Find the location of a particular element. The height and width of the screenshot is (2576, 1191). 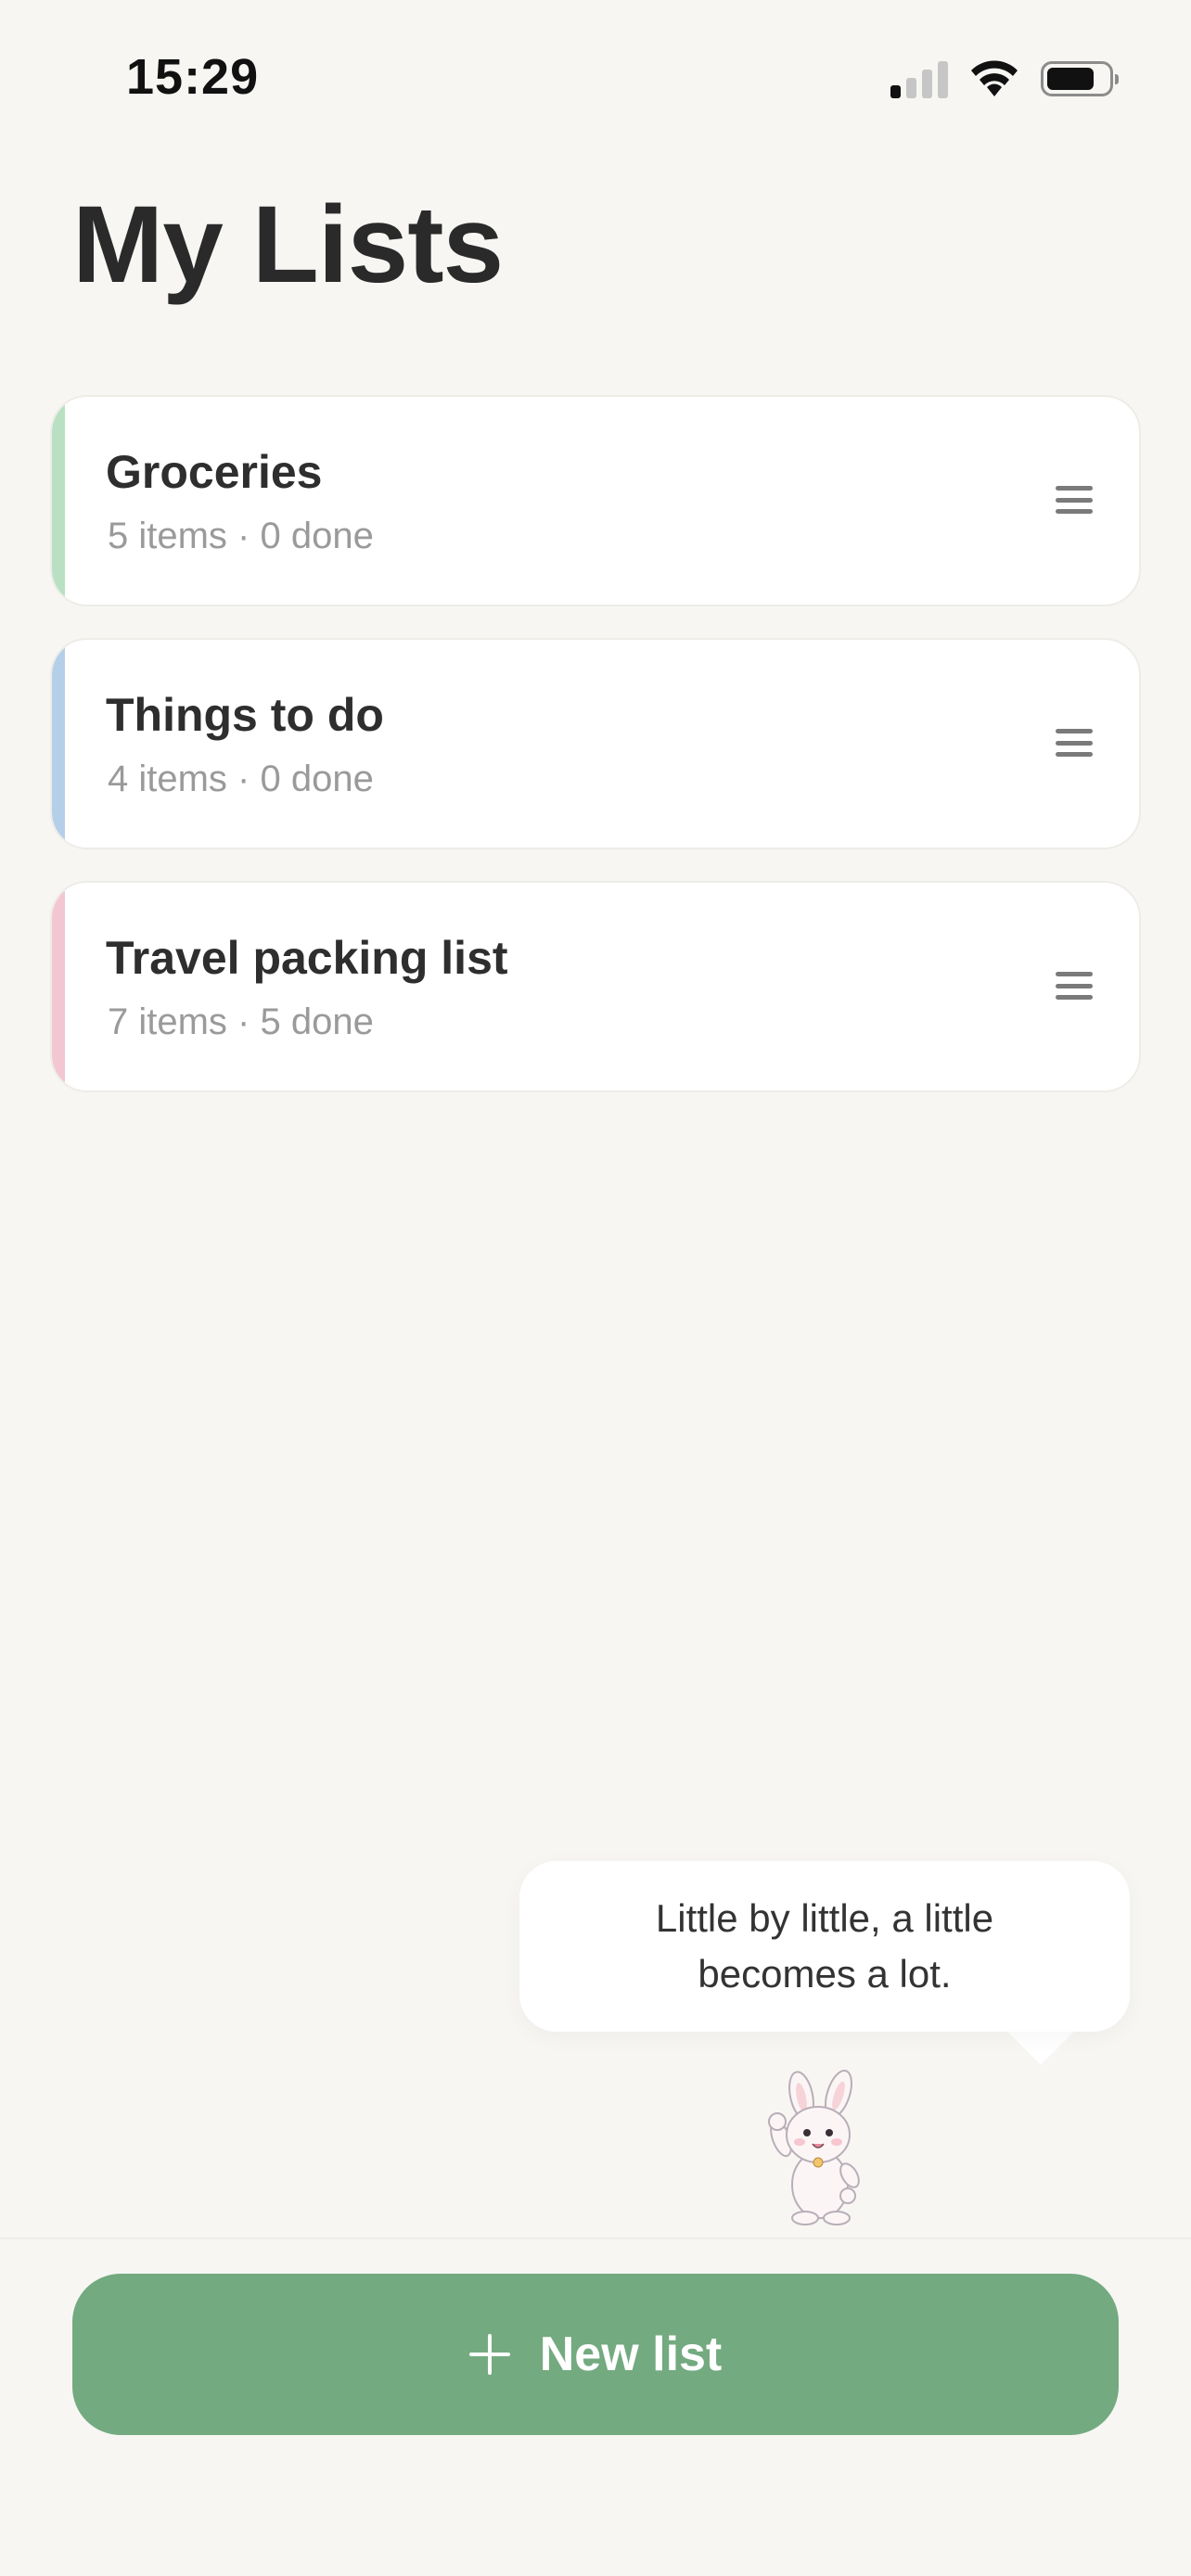

page-title: My Lists is located at coordinates (288, 245).